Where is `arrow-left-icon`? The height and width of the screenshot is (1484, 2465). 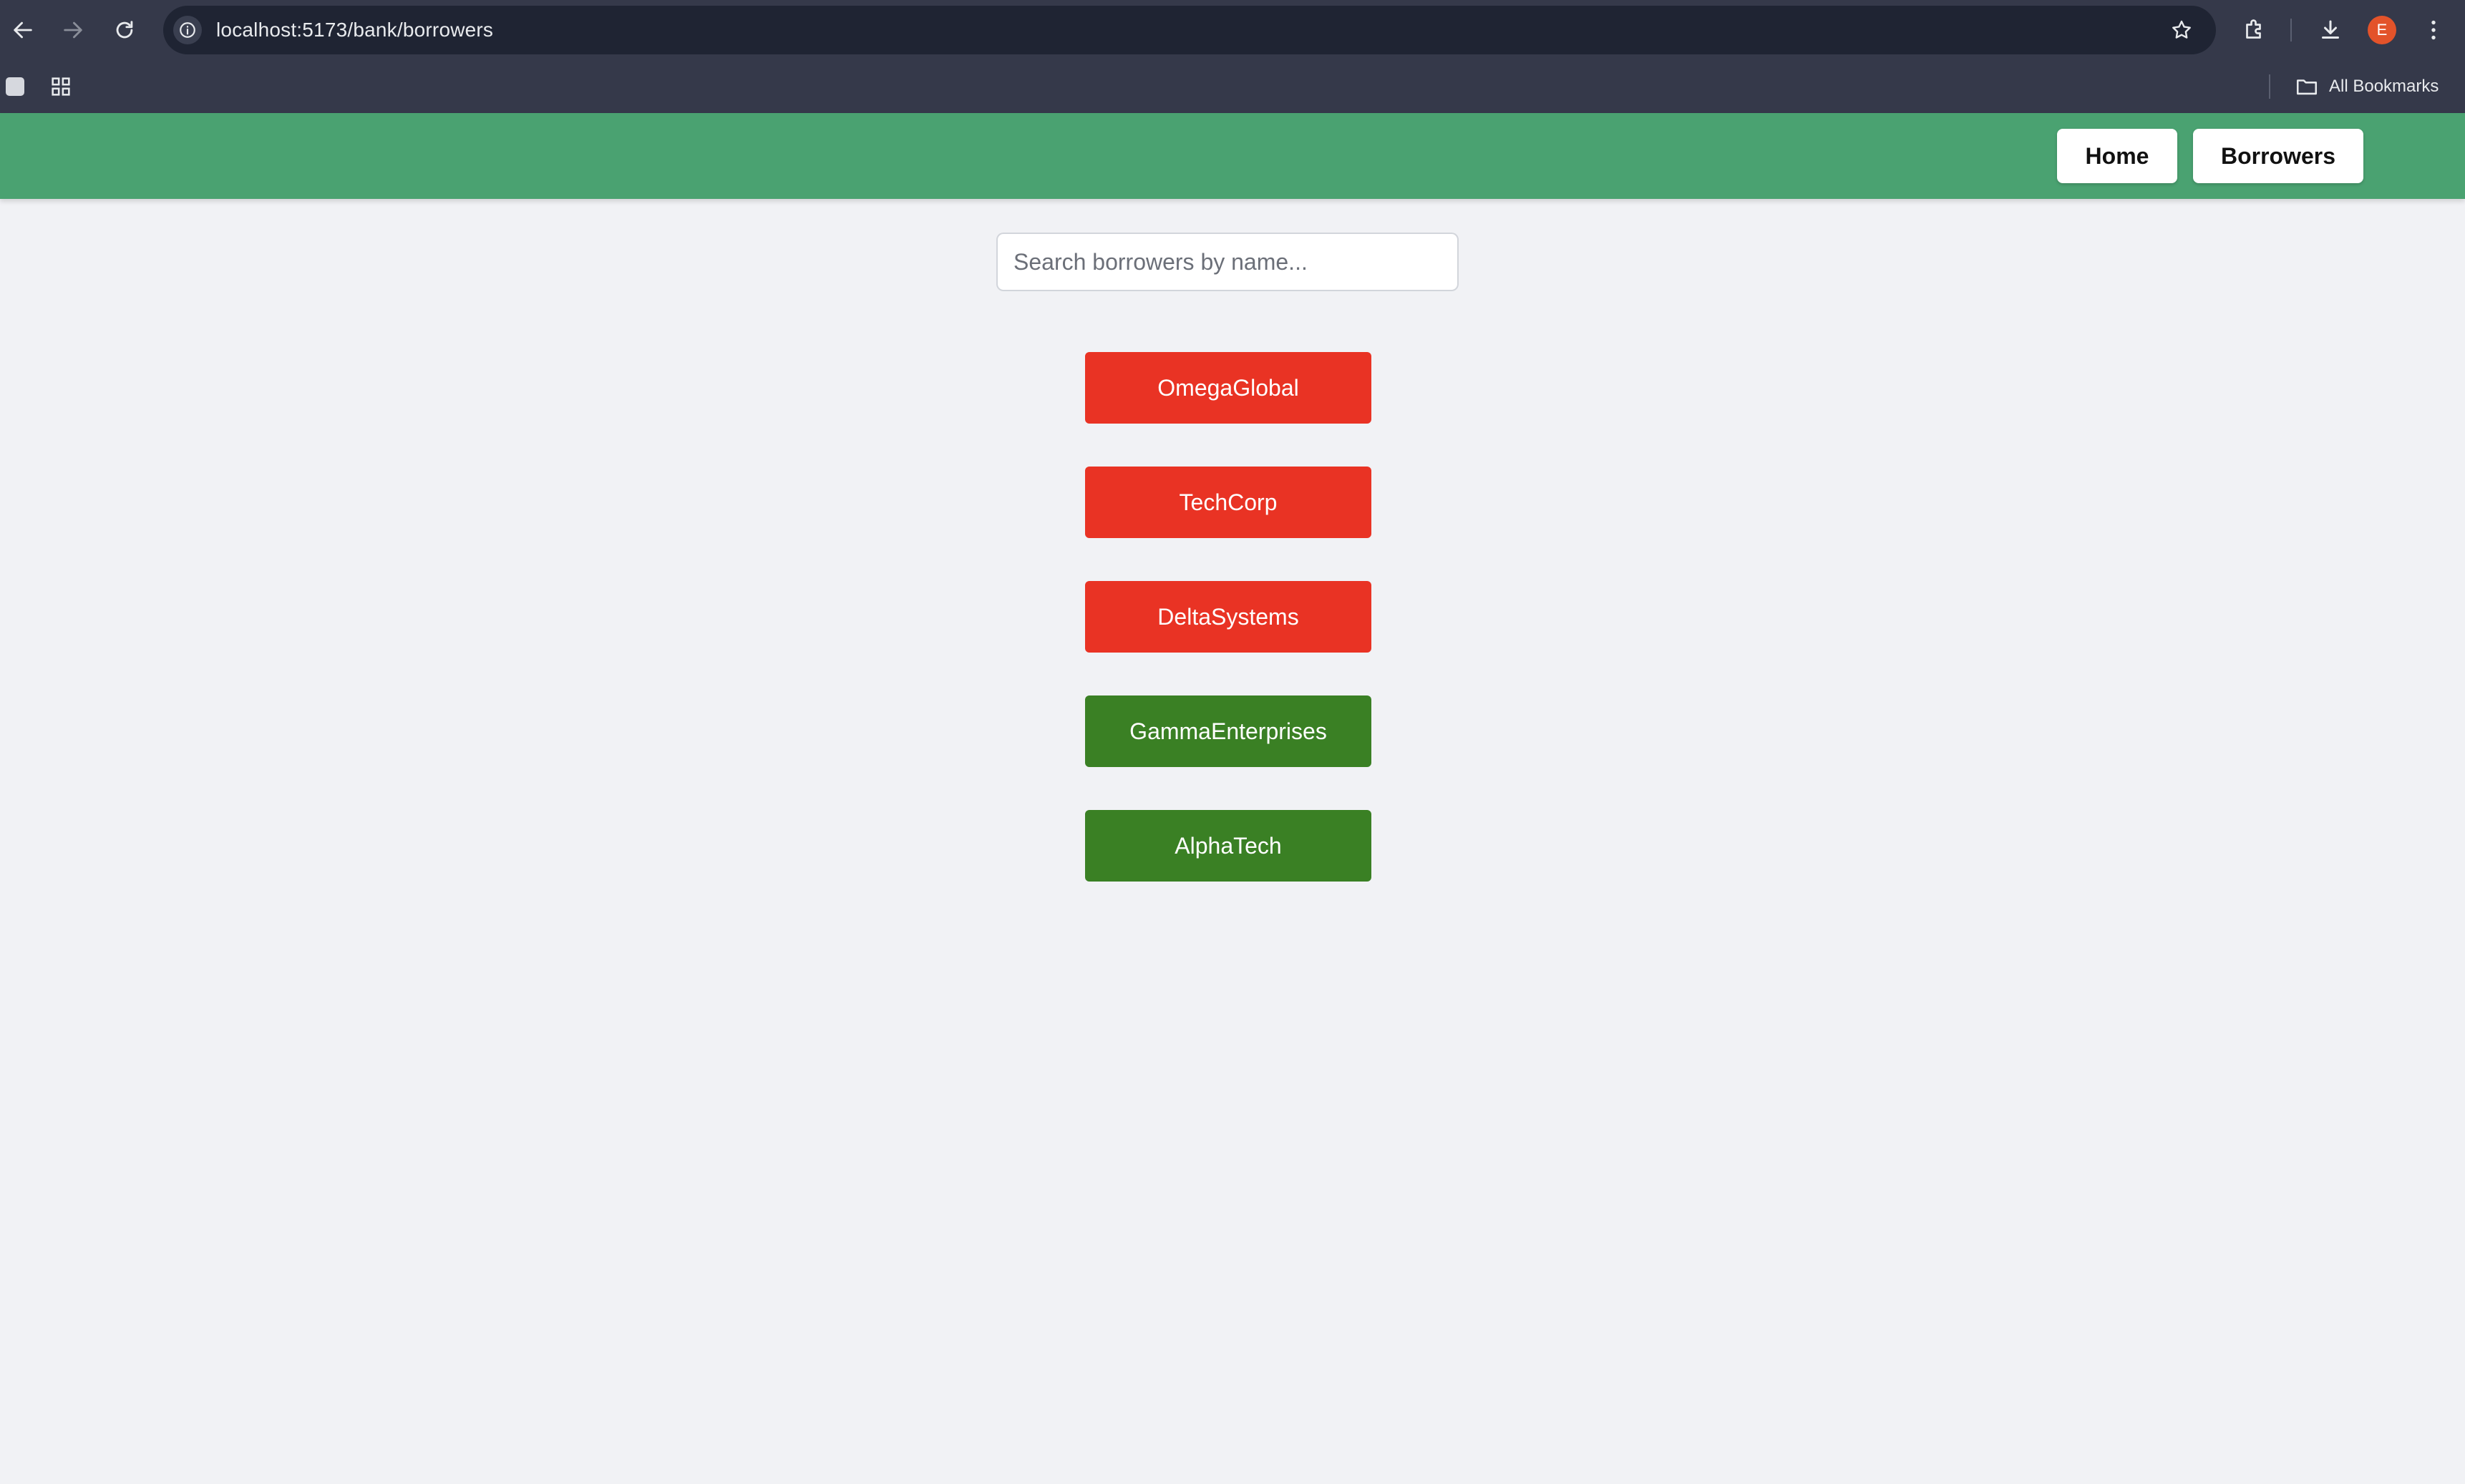
arrow-left-icon is located at coordinates (23, 30).